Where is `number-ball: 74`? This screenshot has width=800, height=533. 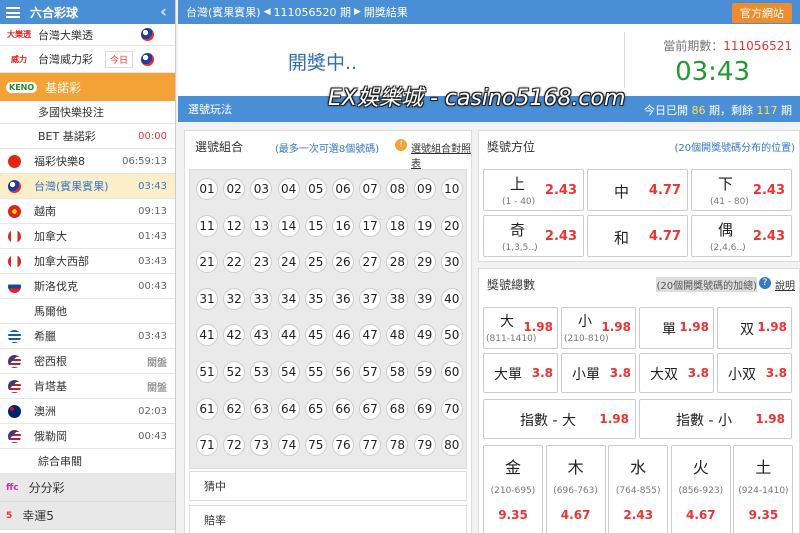 number-ball: 74 is located at coordinates (288, 445).